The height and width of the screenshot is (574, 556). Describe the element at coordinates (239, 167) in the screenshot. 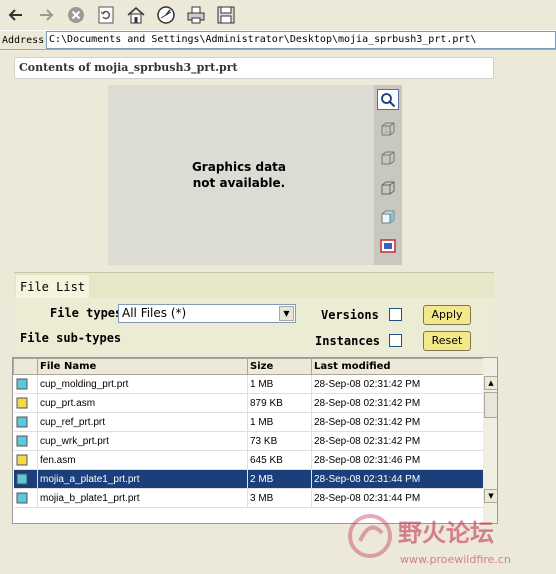

I see `preview-message-line1: Graphics data` at that location.